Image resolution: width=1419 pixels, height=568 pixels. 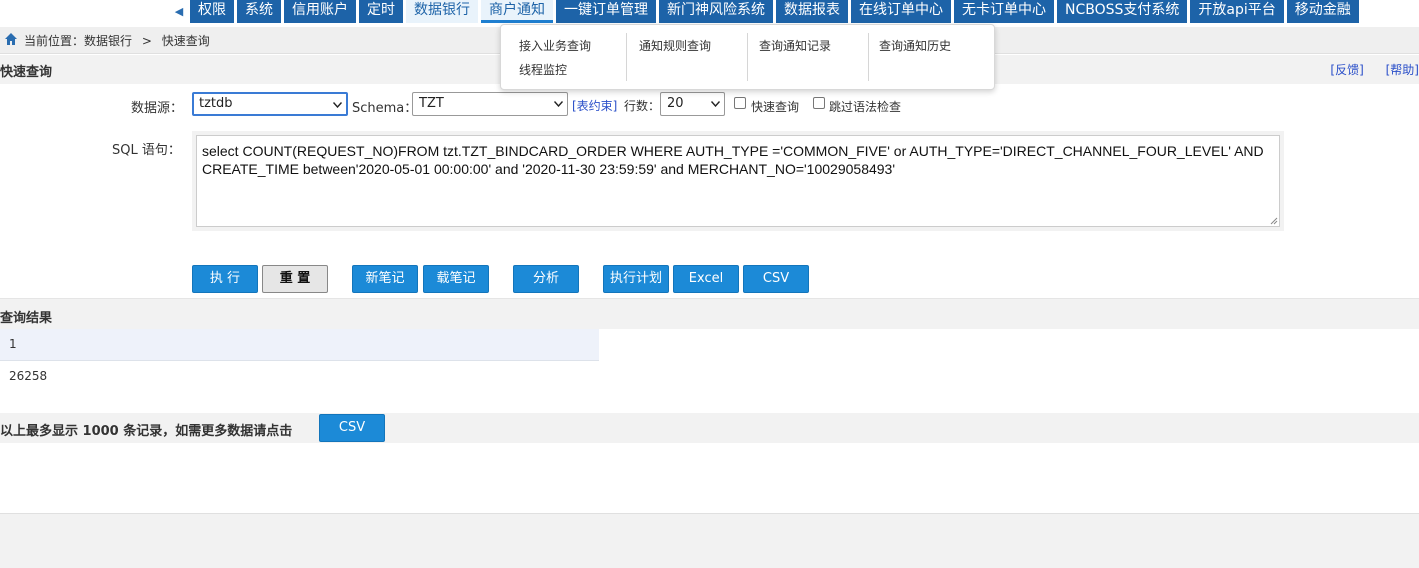 What do you see at coordinates (915, 45) in the screenshot?
I see `menu-item-notify-history-query: 查询通知历史` at bounding box center [915, 45].